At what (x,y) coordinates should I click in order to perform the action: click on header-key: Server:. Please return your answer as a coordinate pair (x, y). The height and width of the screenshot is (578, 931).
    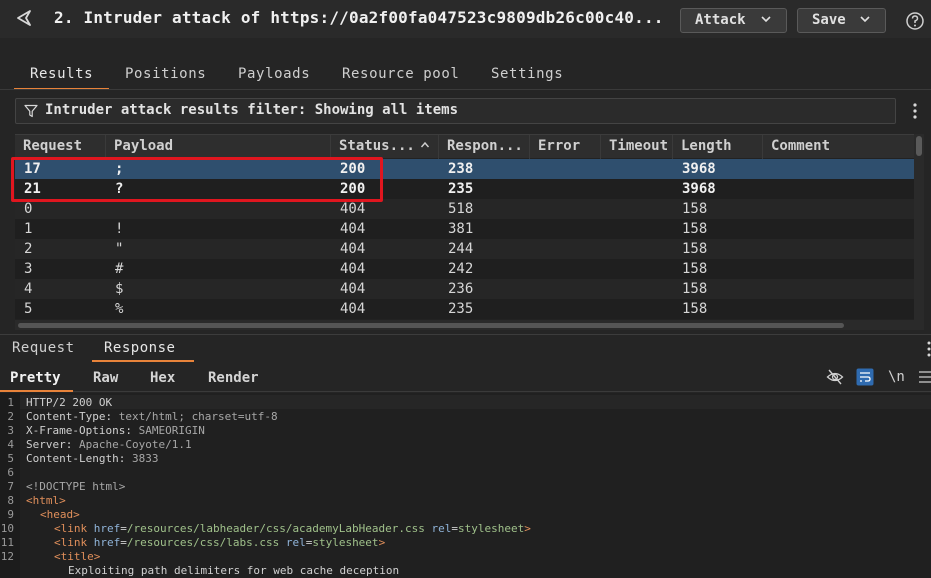
    Looking at the image, I should click on (49, 444).